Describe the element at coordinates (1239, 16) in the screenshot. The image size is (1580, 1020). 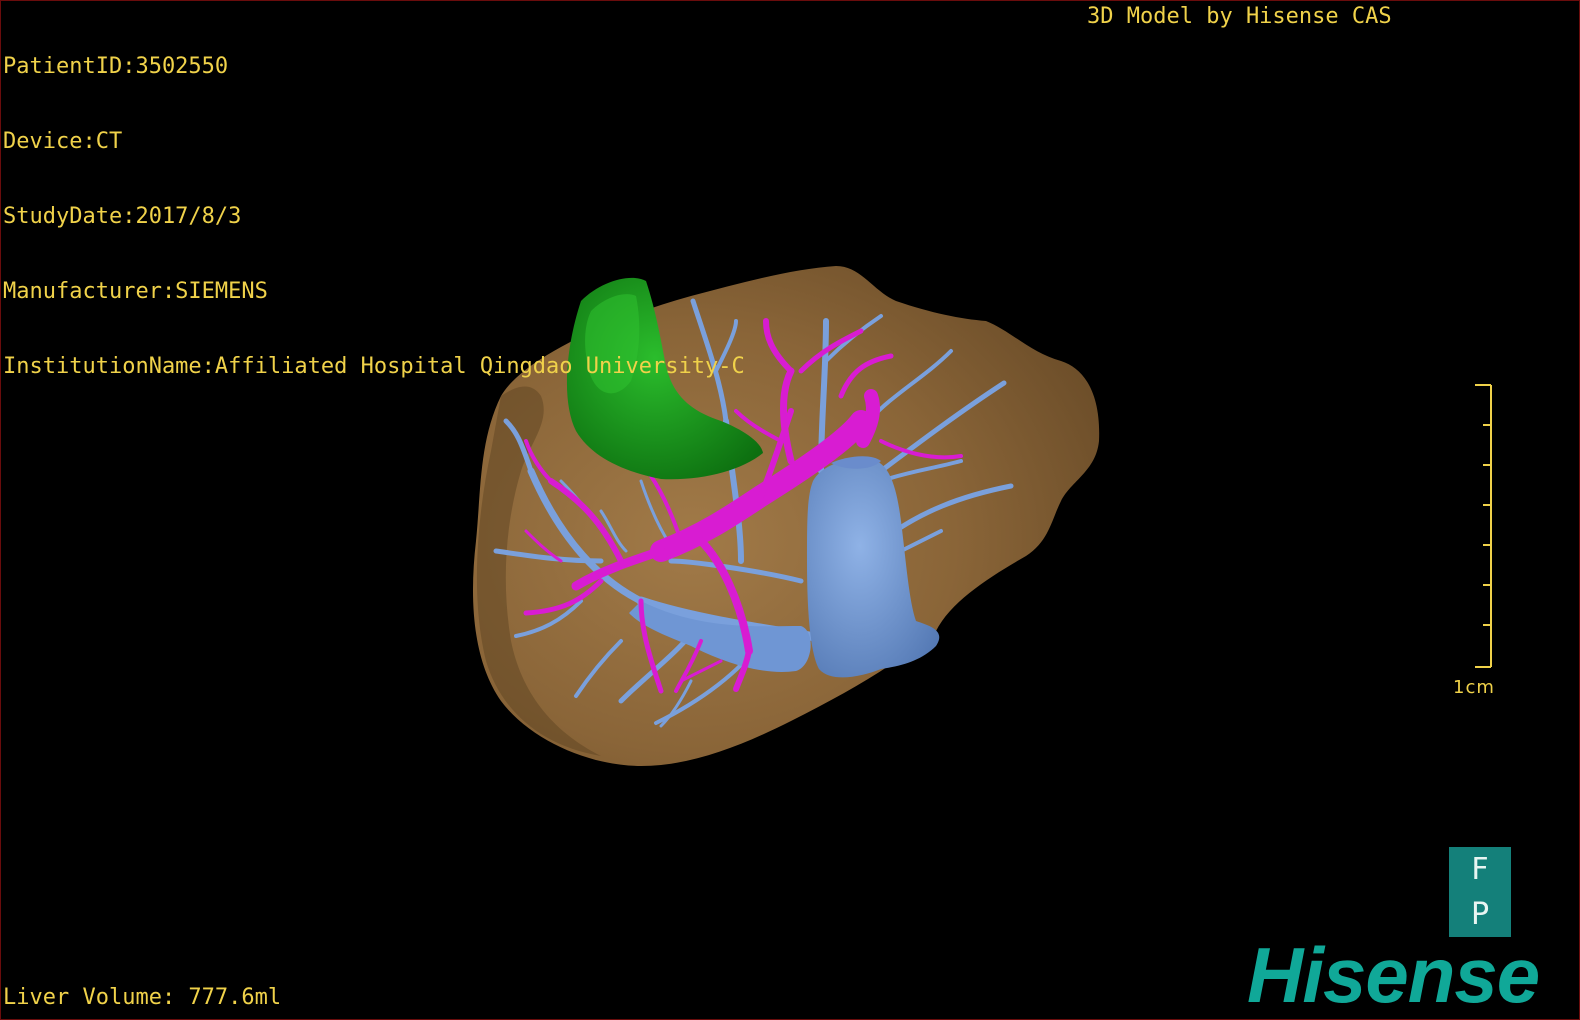
I see `model-credit: 3D Model by Hisense CAS` at that location.